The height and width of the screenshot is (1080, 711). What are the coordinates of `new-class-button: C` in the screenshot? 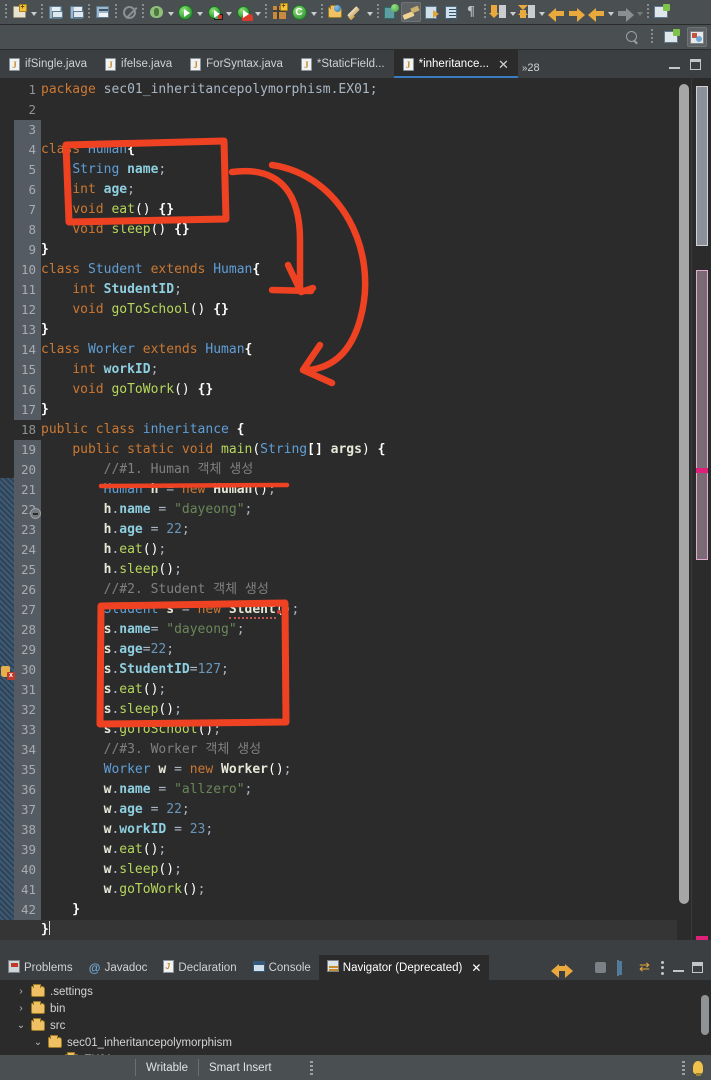 It's located at (303, 12).